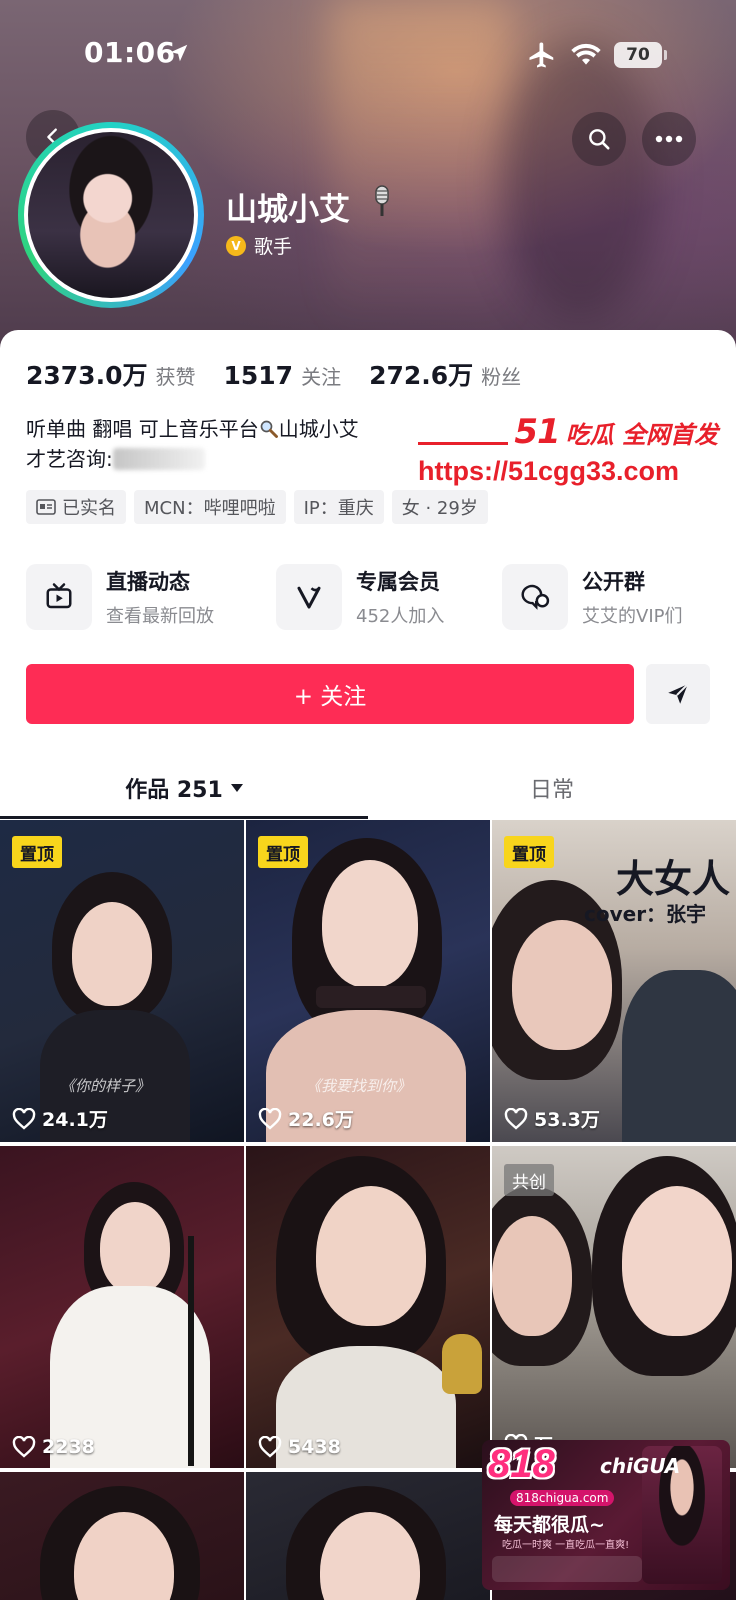  Describe the element at coordinates (179, 53) in the screenshot. I see `location-arrow-icon` at that location.